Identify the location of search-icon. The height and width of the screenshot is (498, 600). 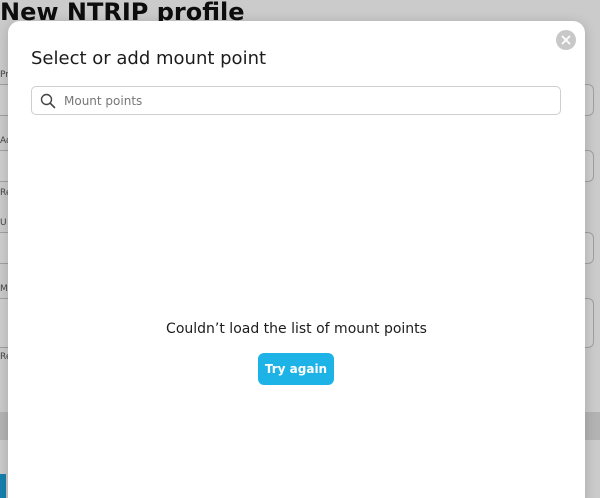
(48, 101).